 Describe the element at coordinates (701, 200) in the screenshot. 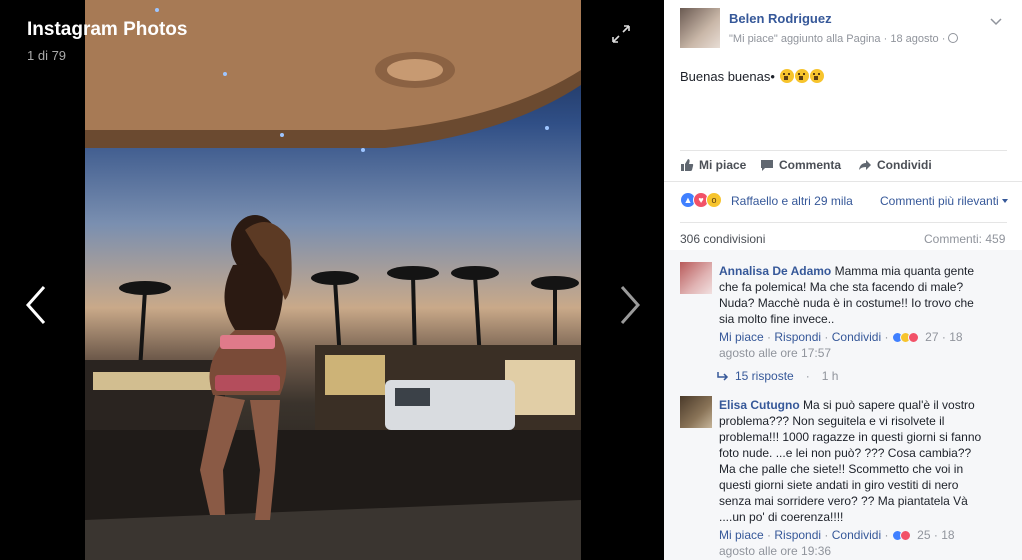

I see `reaction-icons: ▲ ♥ o` at that location.